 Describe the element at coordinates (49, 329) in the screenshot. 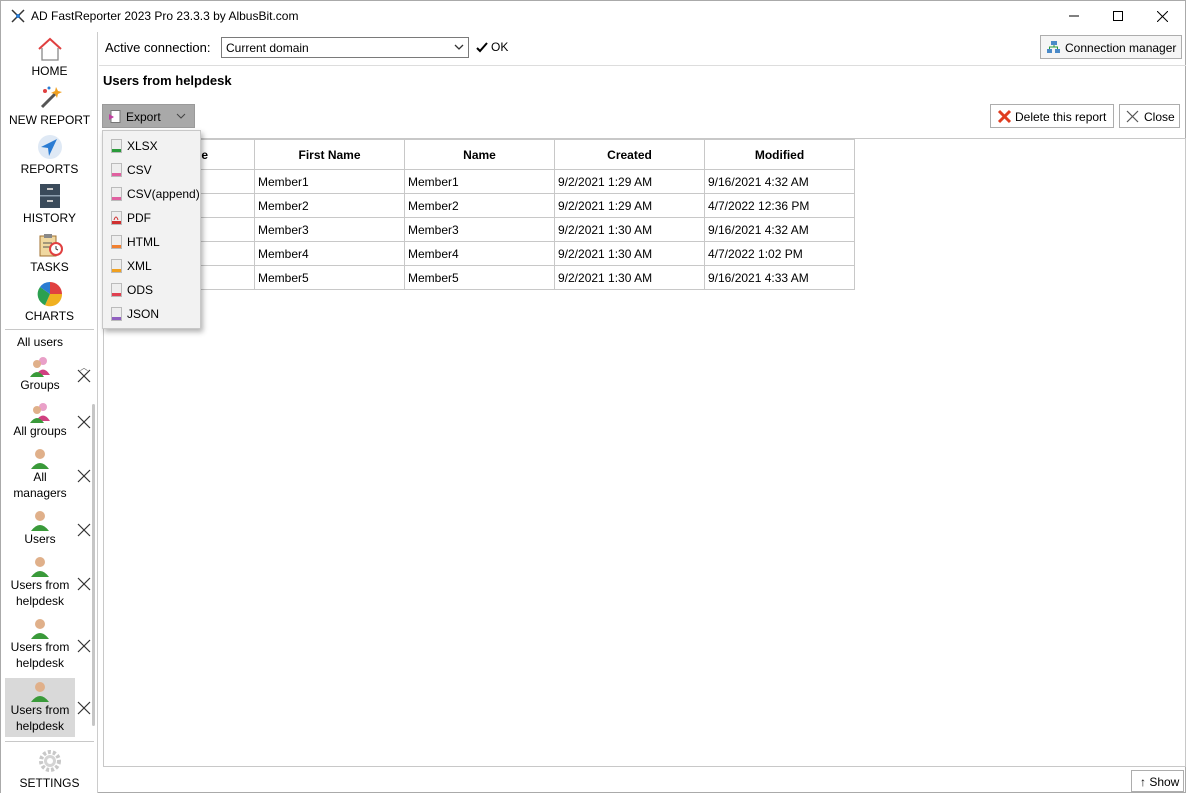

I see `sidebar-divider` at that location.